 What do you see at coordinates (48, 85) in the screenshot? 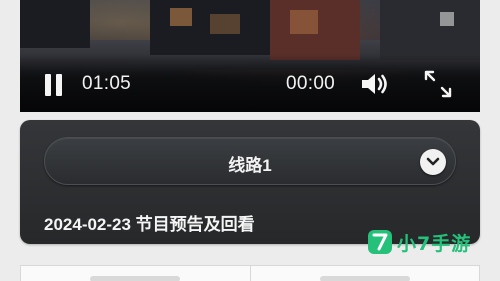
I see `pause-icon` at bounding box center [48, 85].